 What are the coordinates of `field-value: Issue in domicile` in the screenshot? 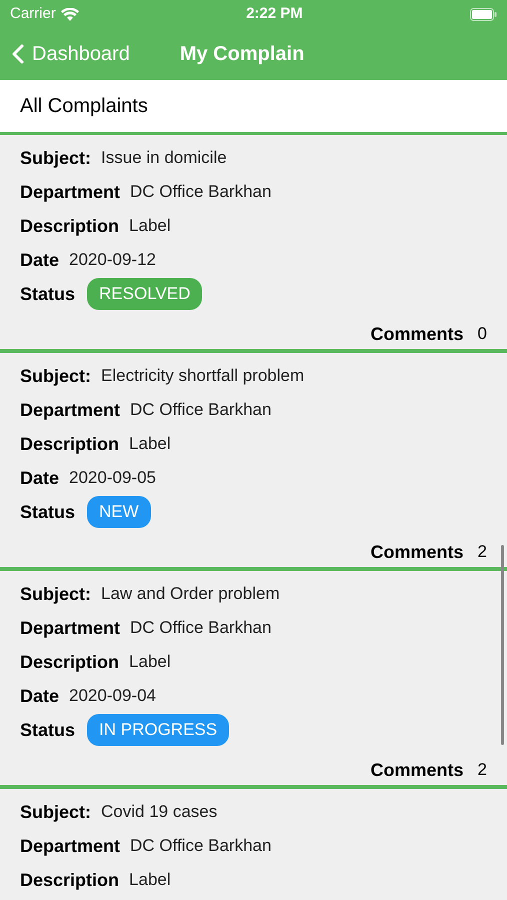 It's located at (164, 158).